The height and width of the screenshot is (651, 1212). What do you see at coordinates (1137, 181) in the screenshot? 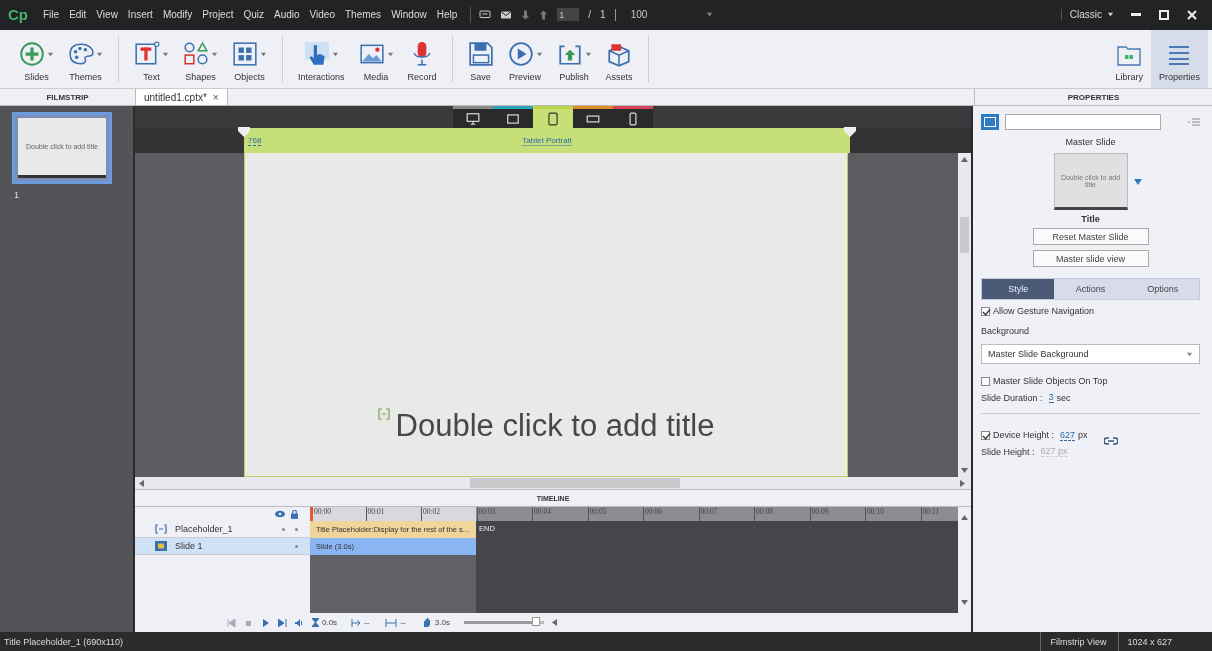
I see `dropdown-arrow-icon` at bounding box center [1137, 181].